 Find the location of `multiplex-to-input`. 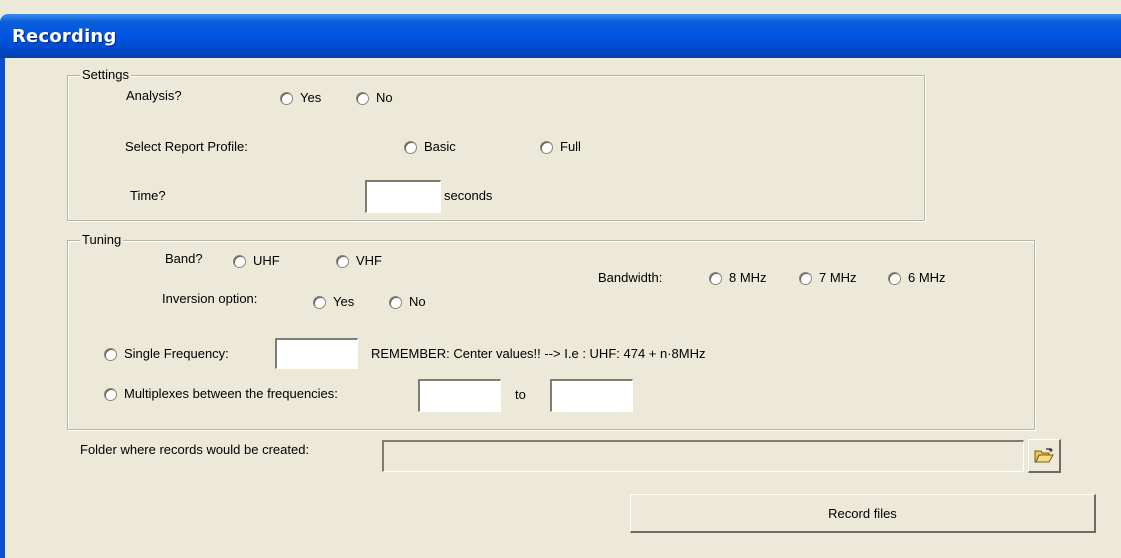

multiplex-to-input is located at coordinates (591, 395).